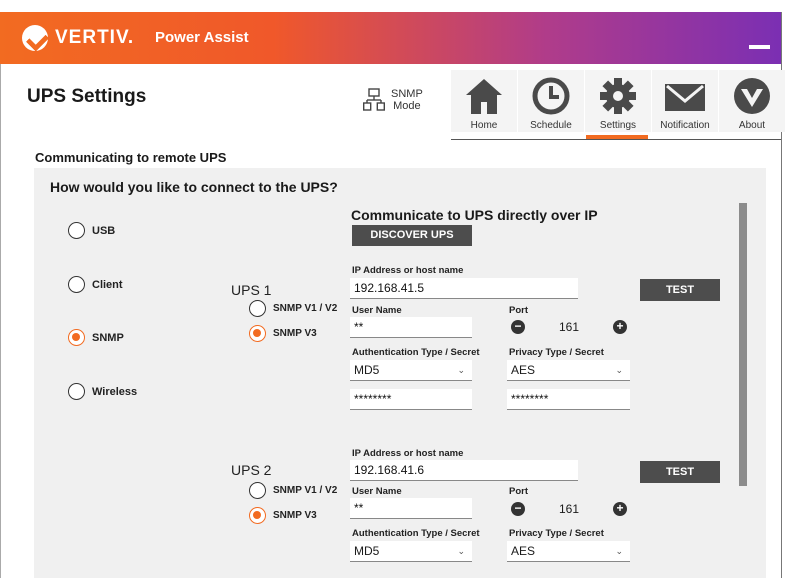  I want to click on ups1-port-label: Port, so click(518, 310).